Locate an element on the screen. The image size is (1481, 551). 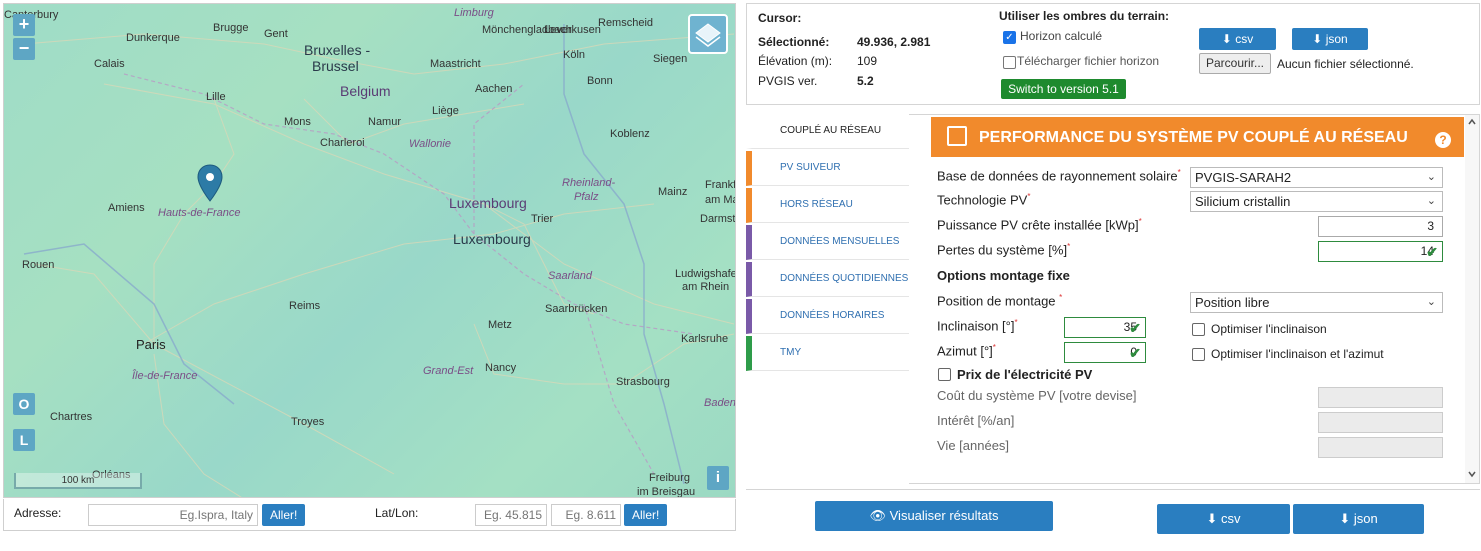
zoom-out-button: − is located at coordinates (24, 49).